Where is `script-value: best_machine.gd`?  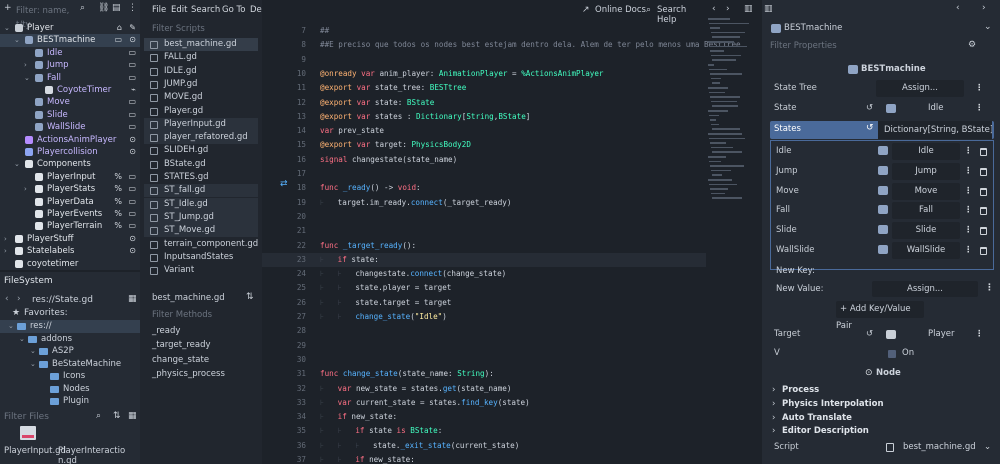
script-value: best_machine.gd is located at coordinates (939, 447).